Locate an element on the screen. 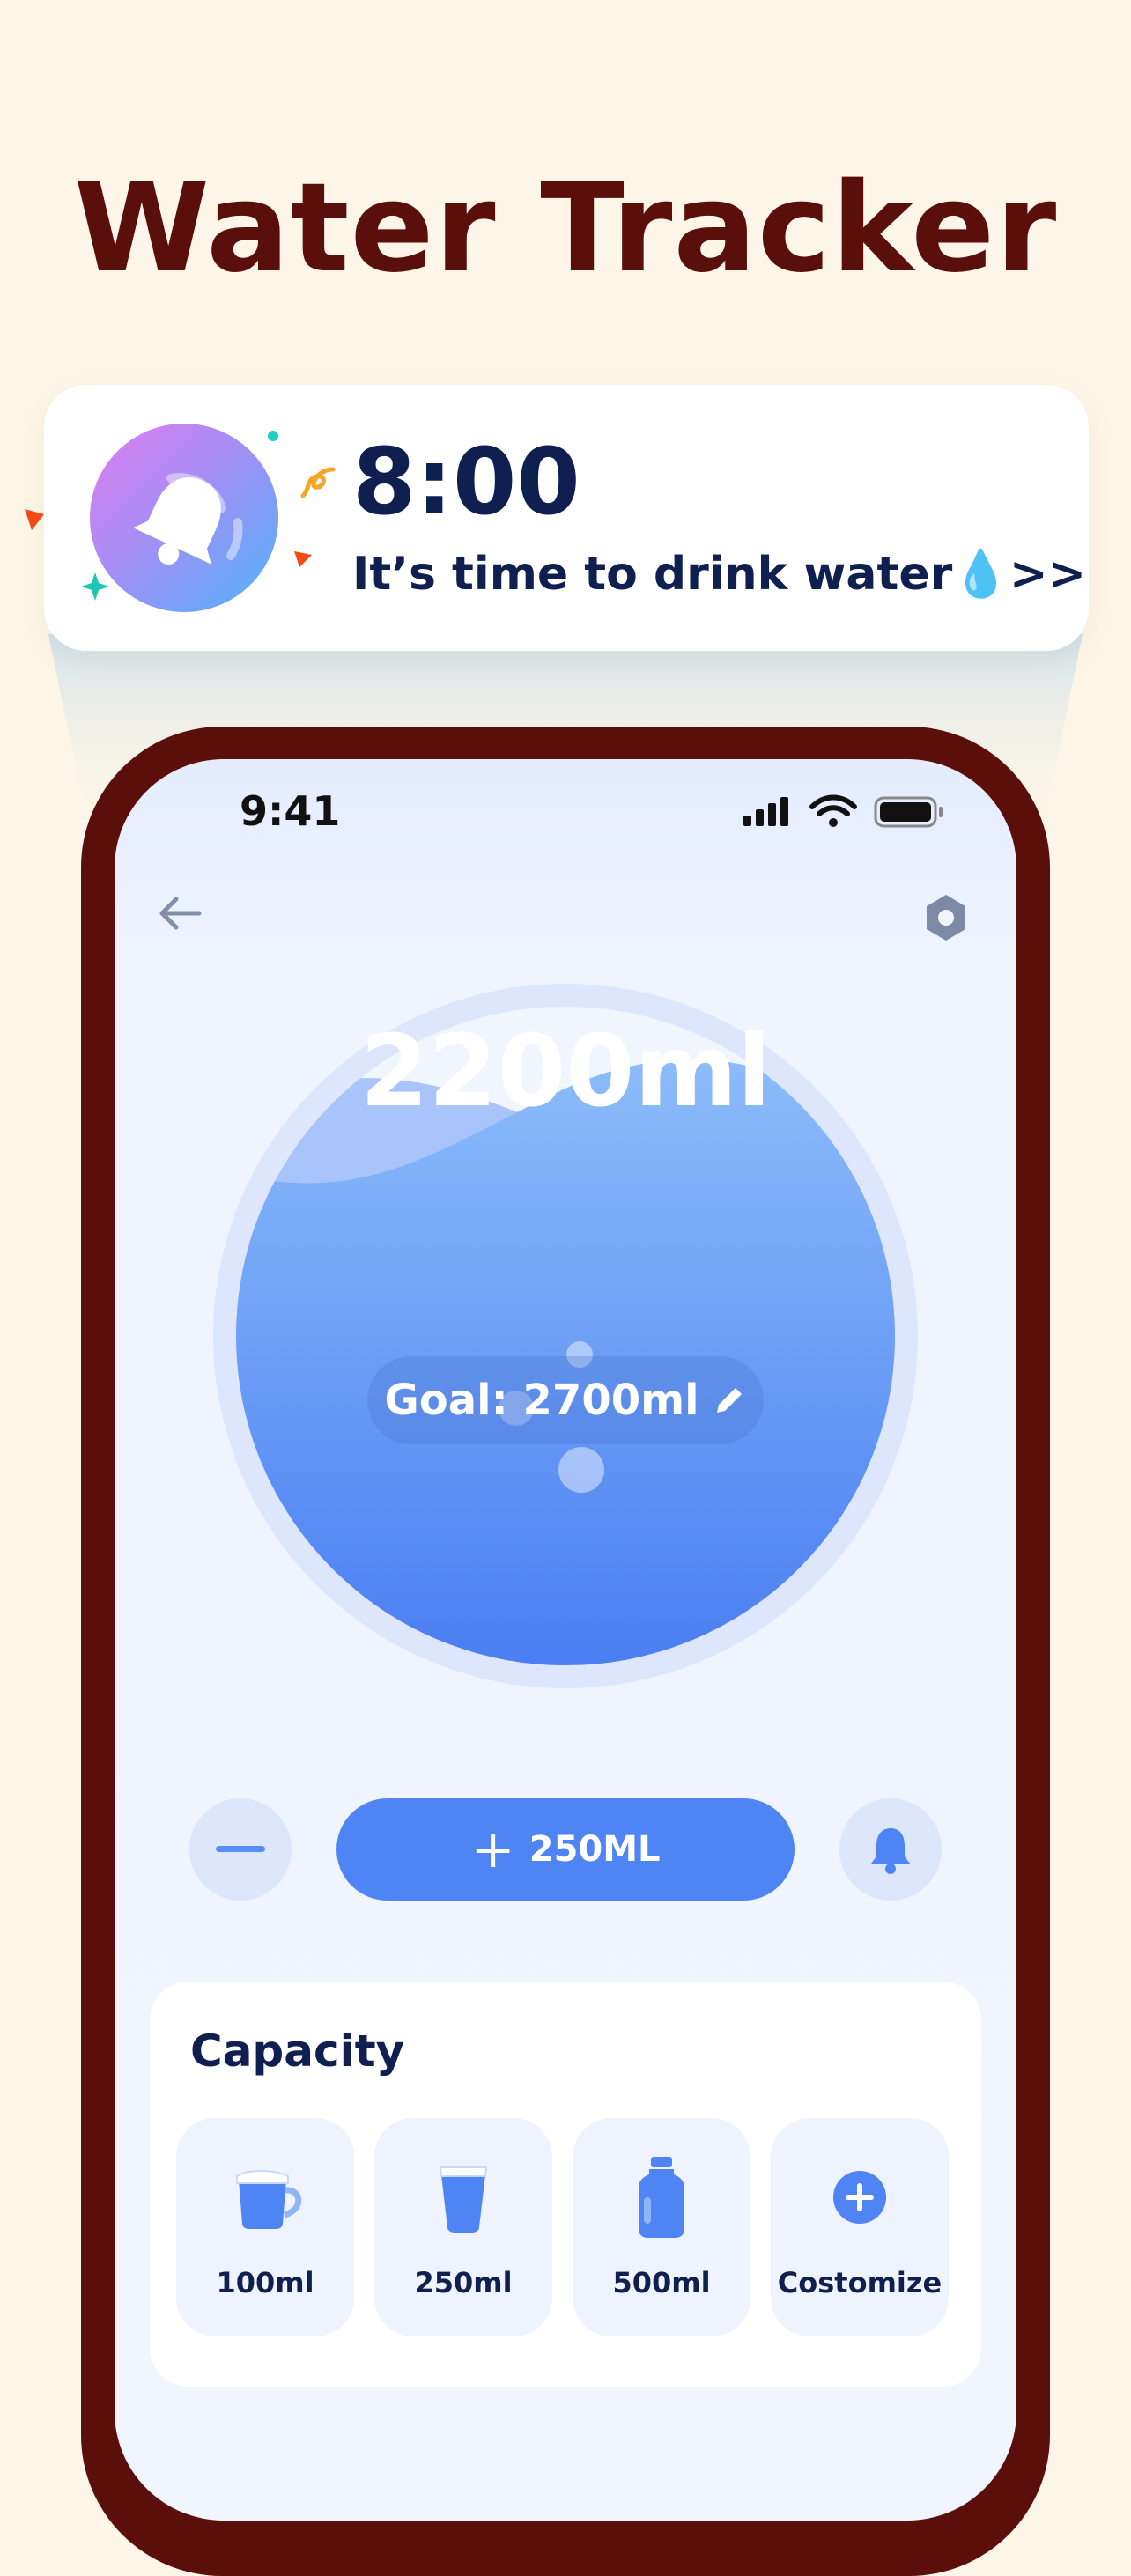  back-arrow-icon is located at coordinates (180, 913).